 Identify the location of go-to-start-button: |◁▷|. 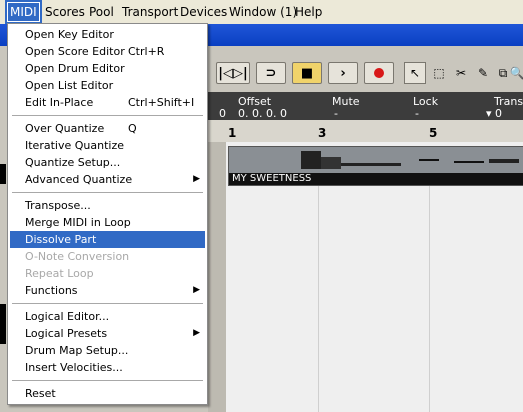
(233, 73).